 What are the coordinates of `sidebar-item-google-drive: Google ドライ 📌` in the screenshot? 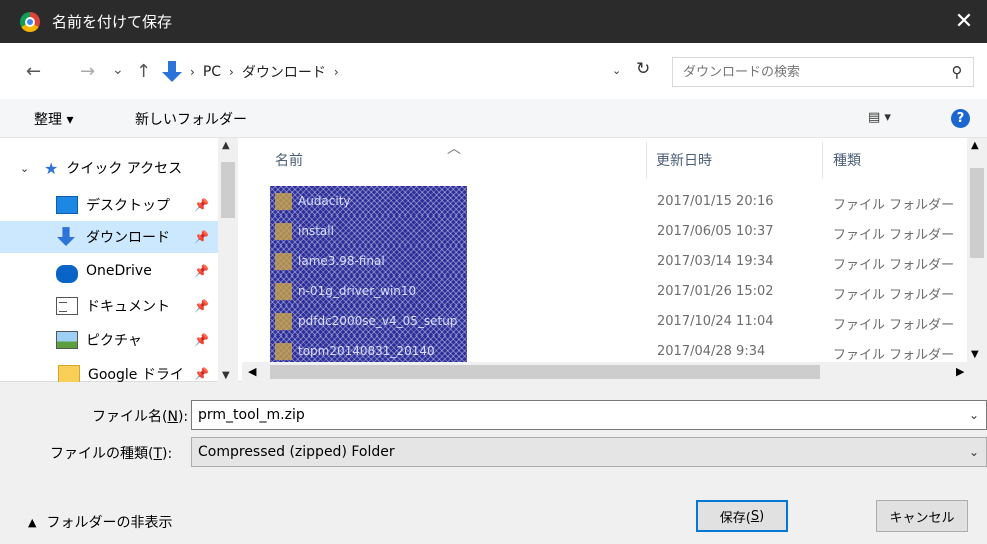 It's located at (109, 370).